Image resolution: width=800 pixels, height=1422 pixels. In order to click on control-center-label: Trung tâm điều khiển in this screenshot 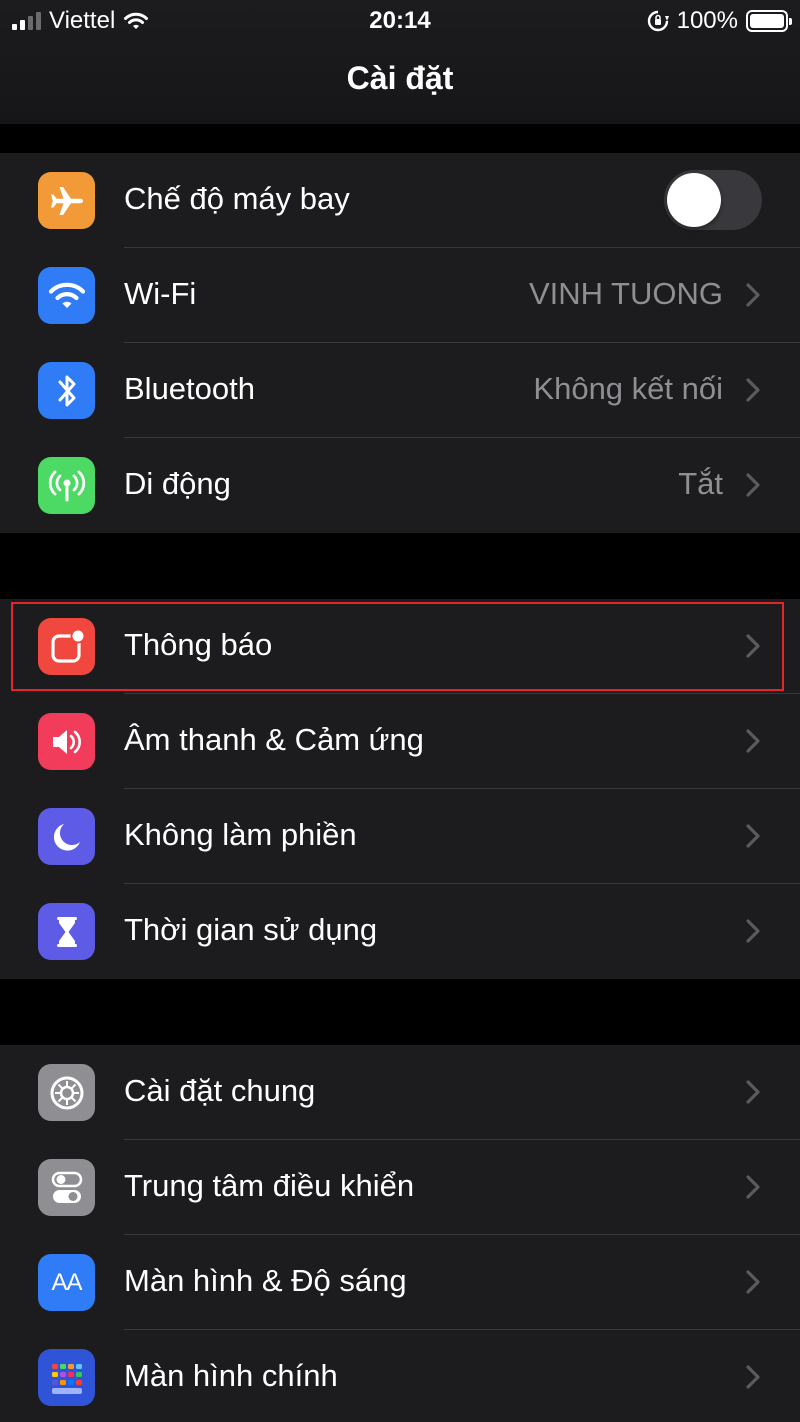, I will do `click(269, 1185)`.